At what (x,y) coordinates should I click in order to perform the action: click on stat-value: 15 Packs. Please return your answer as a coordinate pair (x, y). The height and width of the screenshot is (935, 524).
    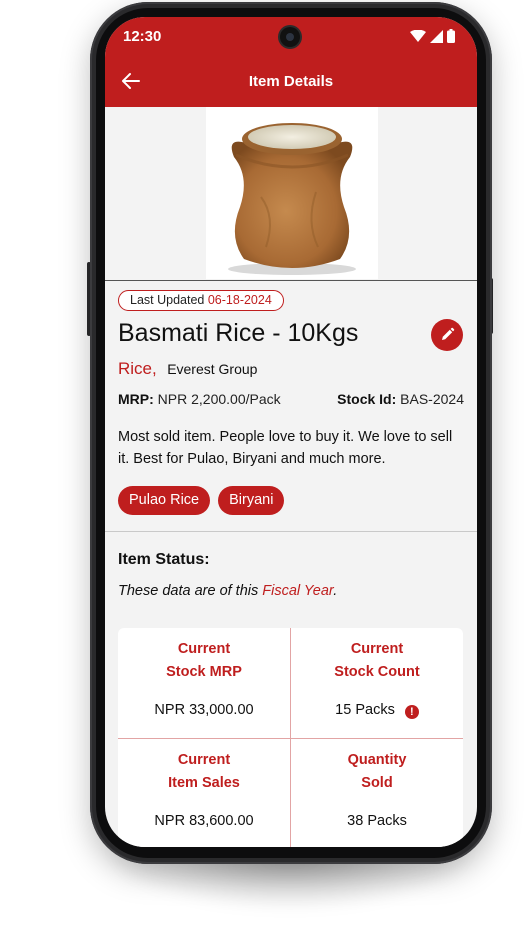
    Looking at the image, I should click on (365, 710).